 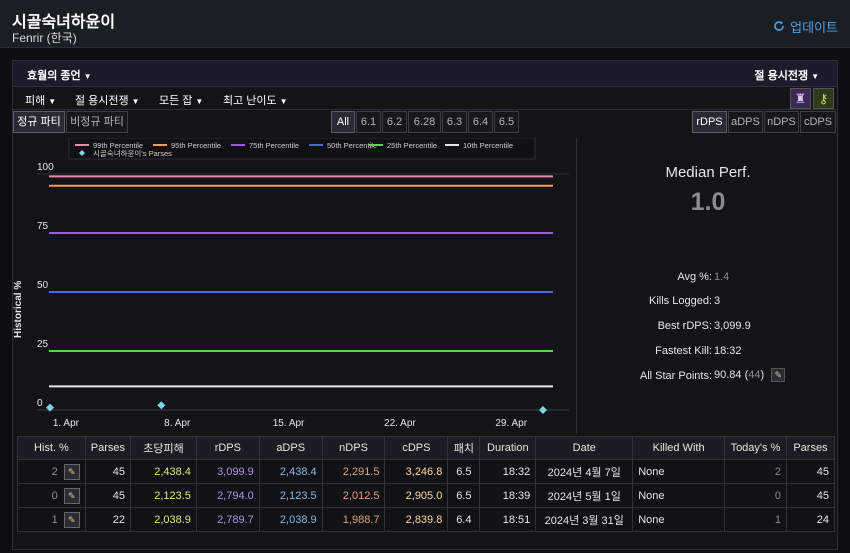 What do you see at coordinates (132, 153) in the screenshot?
I see `legend-label: 시골숙녀하윤이's Parses` at bounding box center [132, 153].